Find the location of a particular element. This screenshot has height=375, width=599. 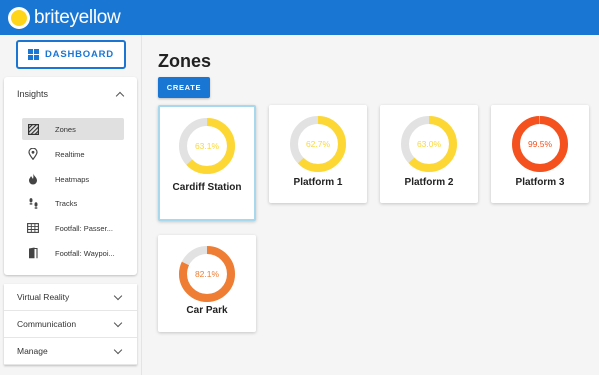

section-communication: Communication is located at coordinates (70, 324).